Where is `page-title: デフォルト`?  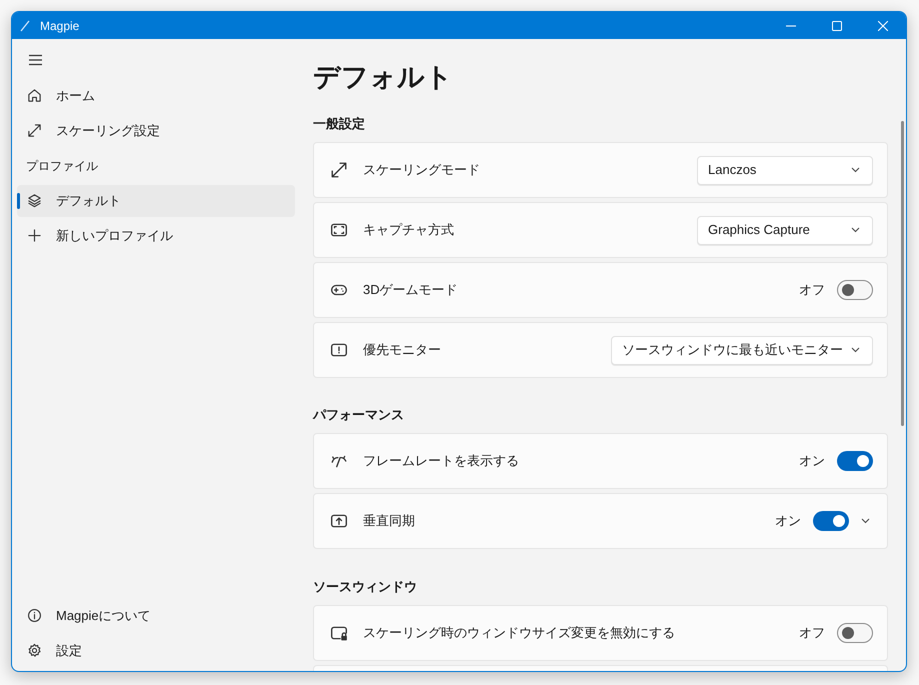
page-title: デフォルト is located at coordinates (383, 77).